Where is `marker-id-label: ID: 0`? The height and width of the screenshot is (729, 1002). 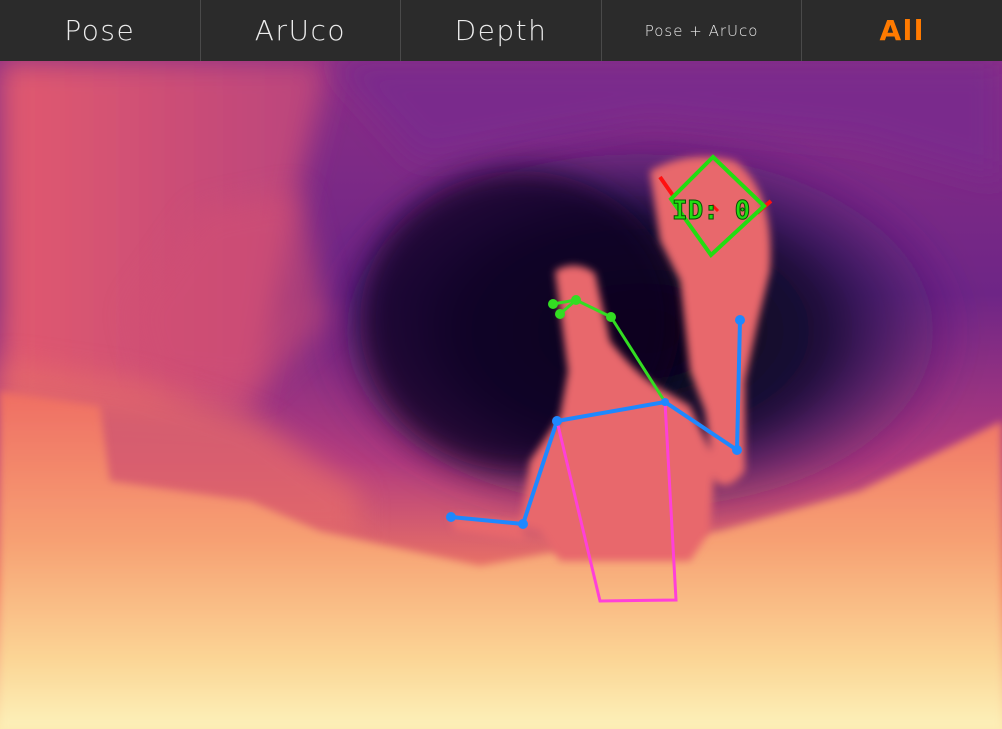 marker-id-label: ID: 0 is located at coordinates (711, 211).